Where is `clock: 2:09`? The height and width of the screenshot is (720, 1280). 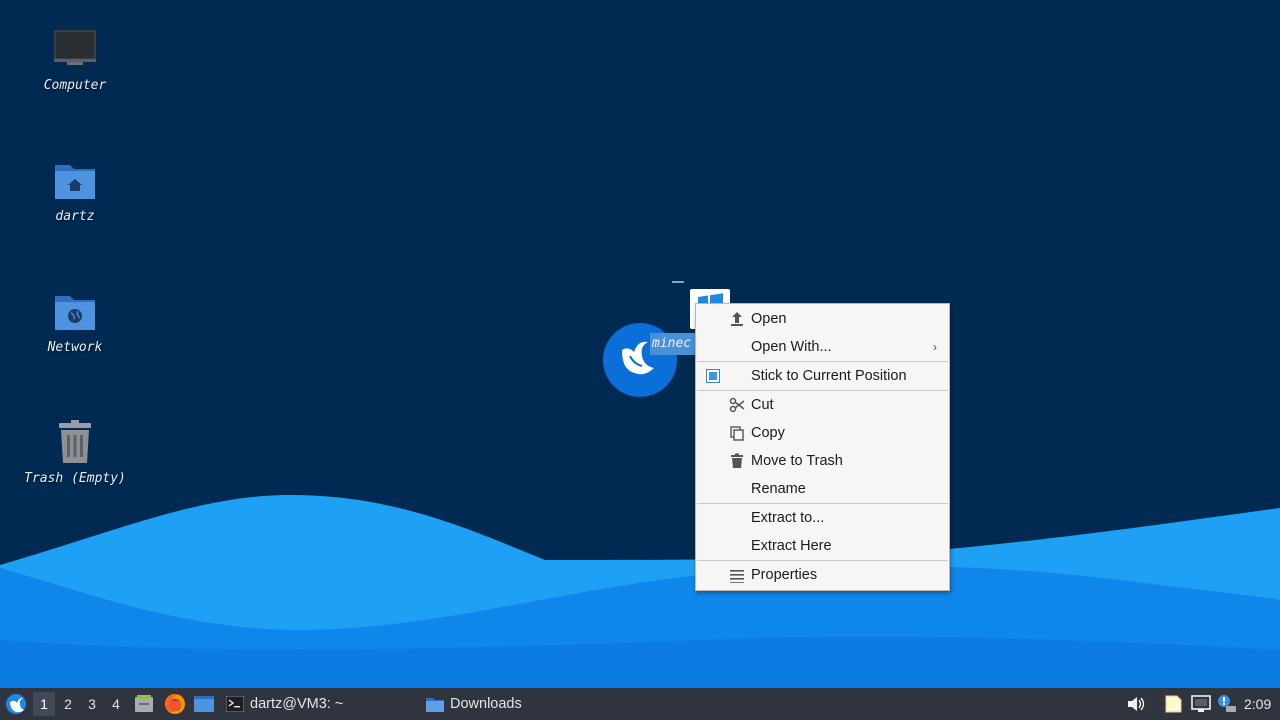 clock: 2:09 is located at coordinates (1257, 704).